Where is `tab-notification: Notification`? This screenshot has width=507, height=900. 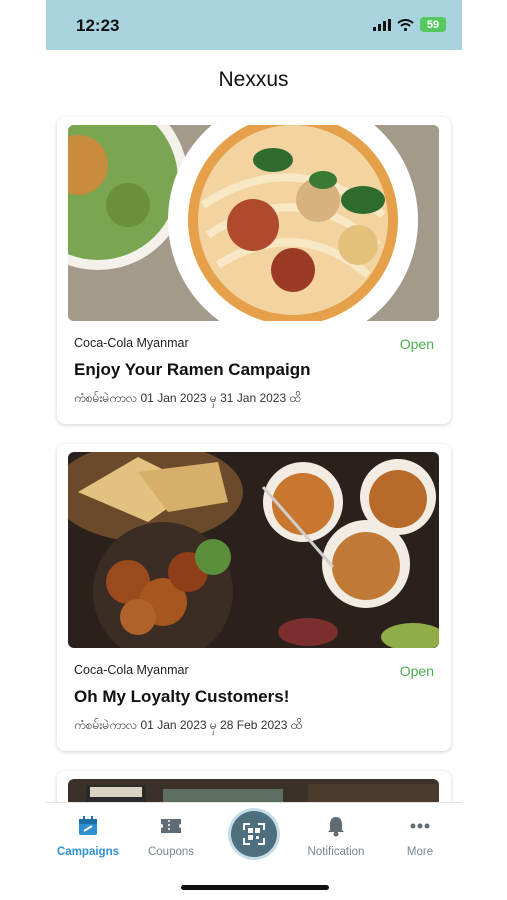
tab-notification: Notification is located at coordinates (336, 836).